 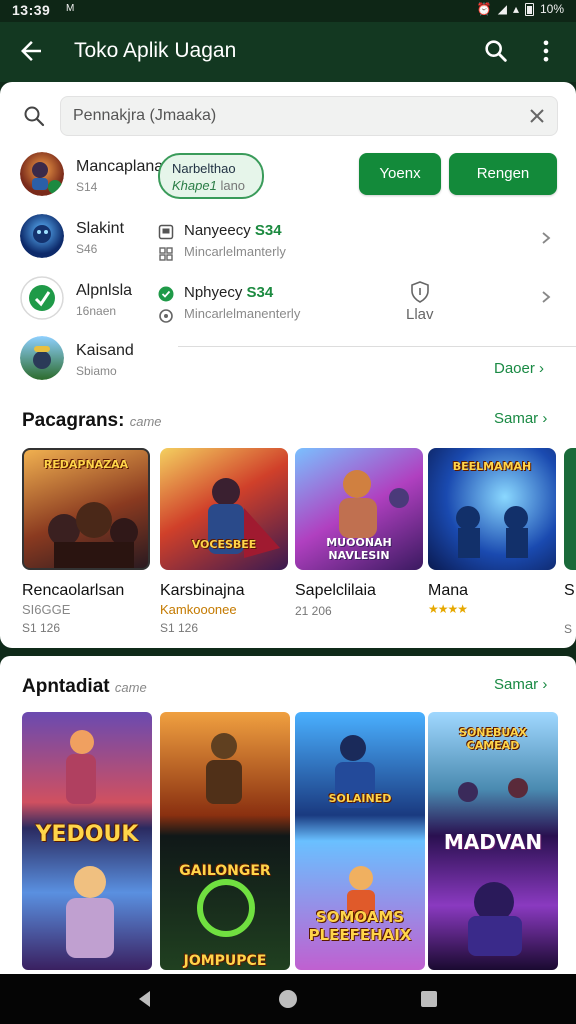 I want to click on game-thumbnail: MUOONAH NAVLESIN, so click(x=359, y=509).